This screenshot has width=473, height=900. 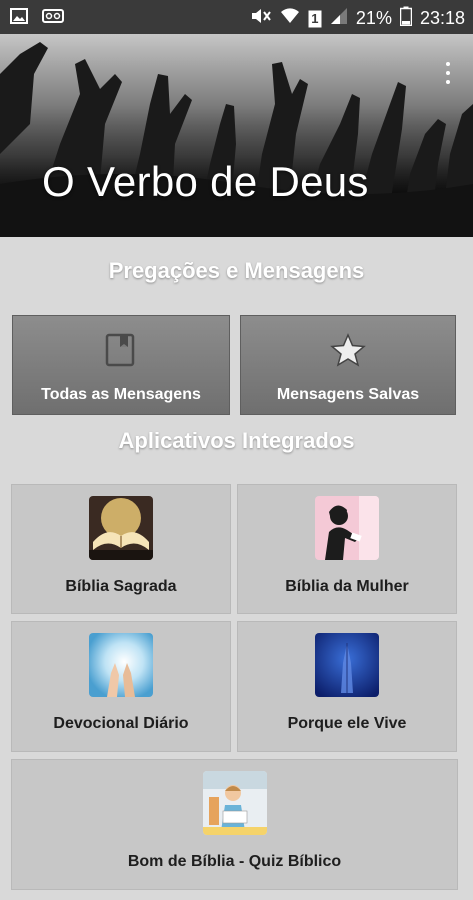 What do you see at coordinates (121, 528) in the screenshot?
I see `open-bible-thumbnail` at bounding box center [121, 528].